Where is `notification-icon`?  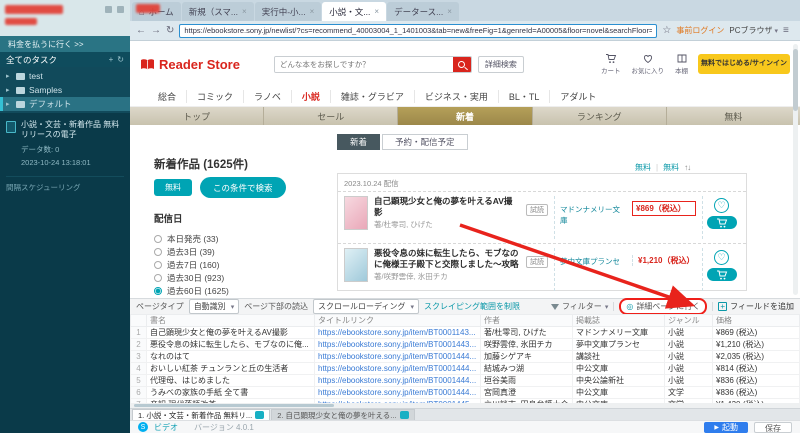 notification-icon is located at coordinates (108, 9).